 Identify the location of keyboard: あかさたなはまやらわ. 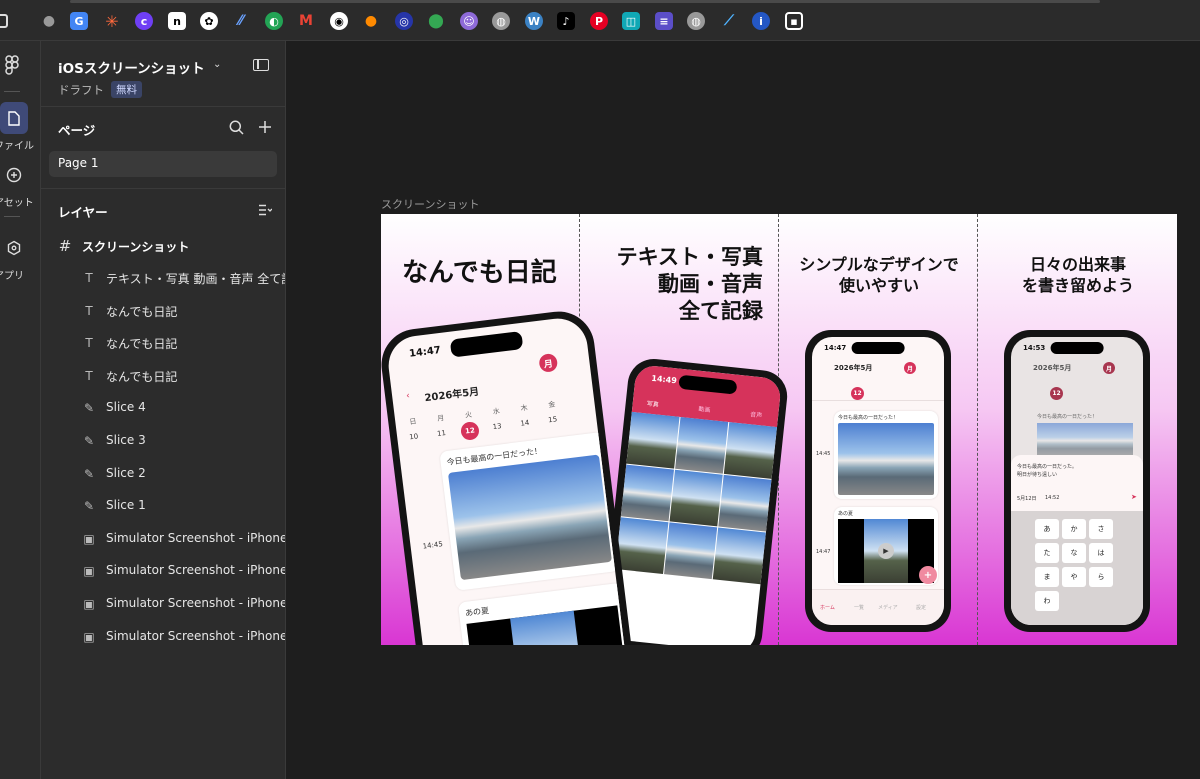
(1077, 568).